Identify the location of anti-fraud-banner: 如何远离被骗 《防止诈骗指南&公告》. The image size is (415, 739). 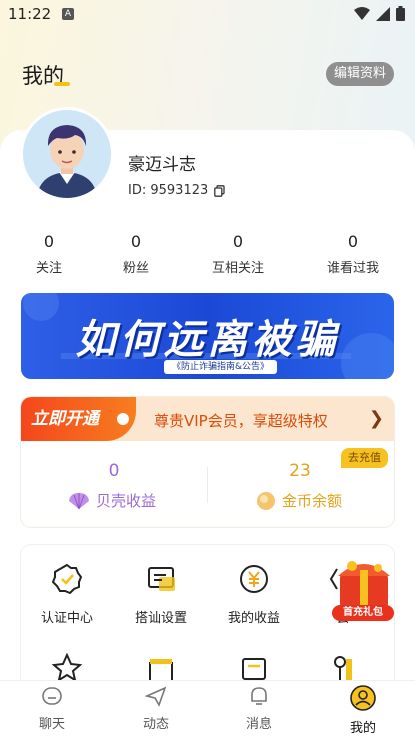
(207, 336).